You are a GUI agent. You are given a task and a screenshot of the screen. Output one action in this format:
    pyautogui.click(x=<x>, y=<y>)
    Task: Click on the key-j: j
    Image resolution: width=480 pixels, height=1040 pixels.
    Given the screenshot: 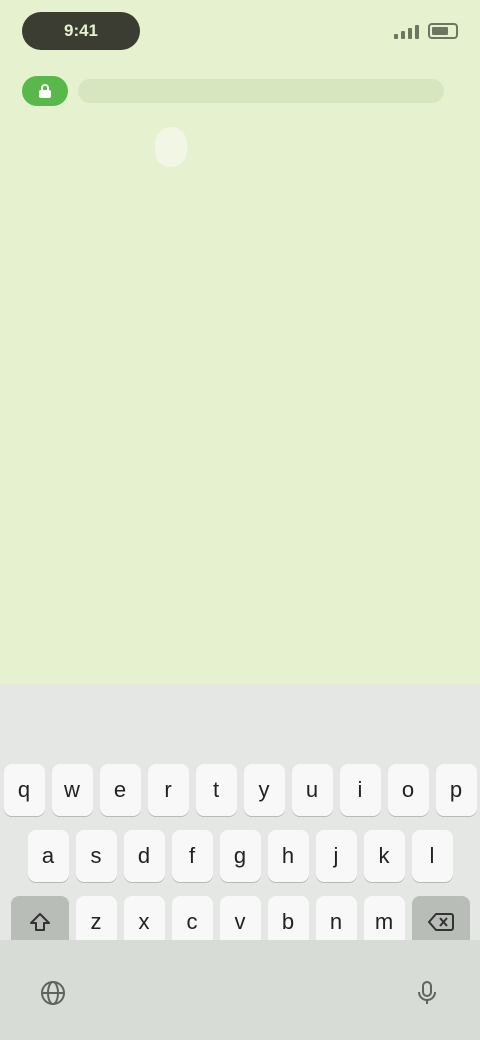 What is the action you would take?
    pyautogui.click(x=336, y=856)
    